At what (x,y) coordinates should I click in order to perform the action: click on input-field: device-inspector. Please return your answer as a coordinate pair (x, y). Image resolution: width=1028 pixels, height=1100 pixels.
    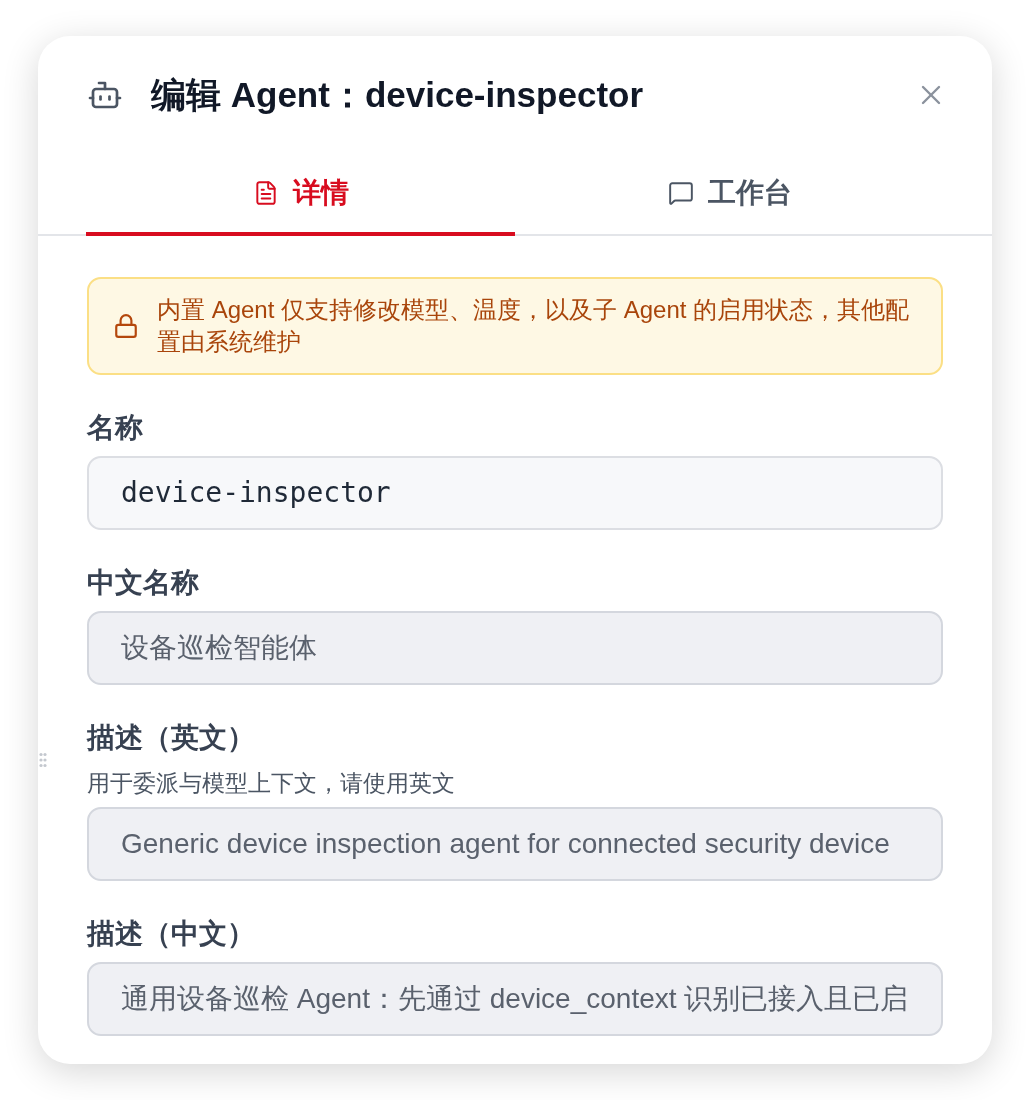
    Looking at the image, I should click on (515, 493).